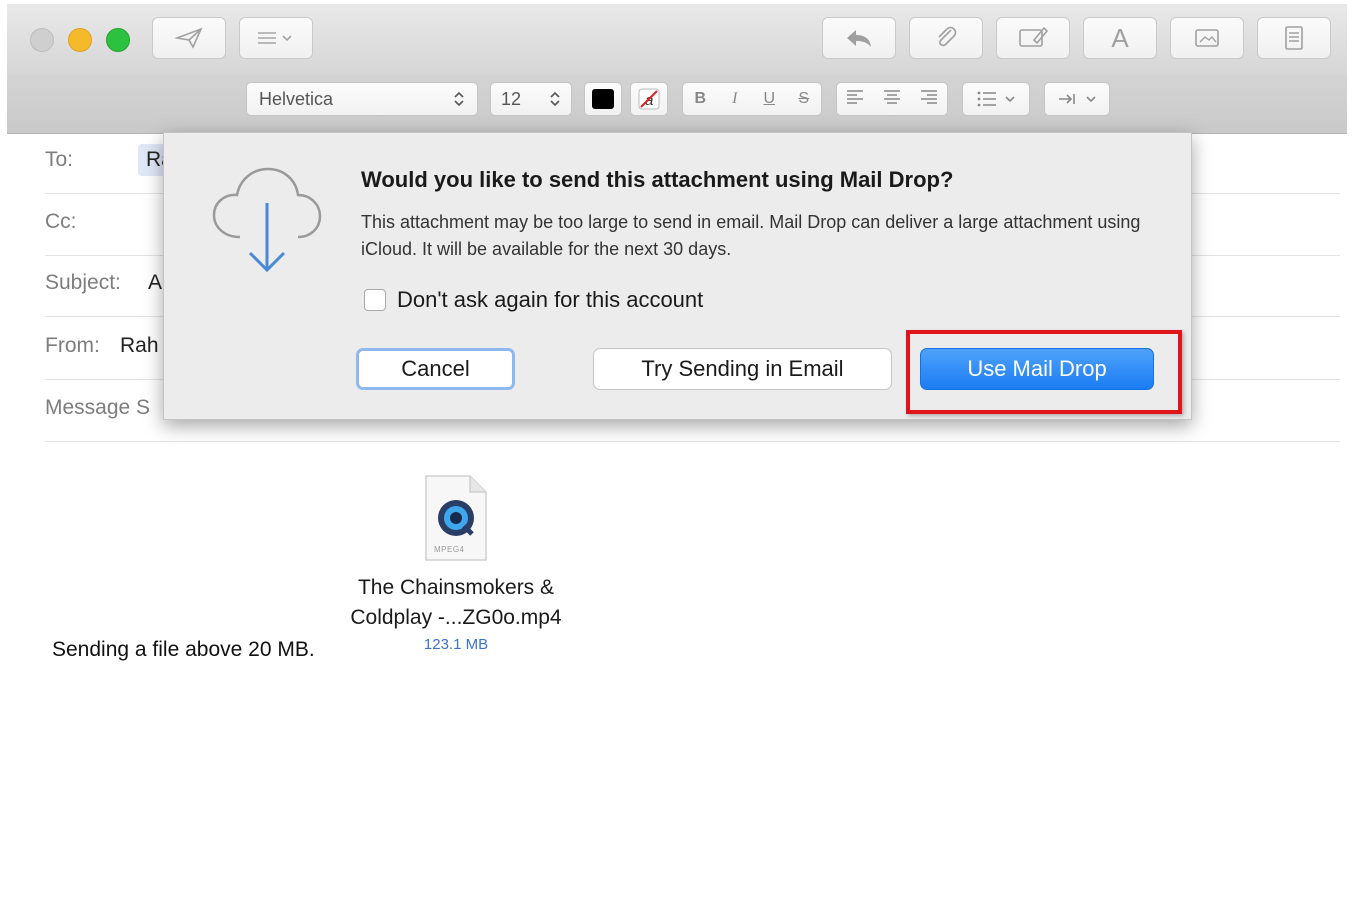 Image resolution: width=1352 pixels, height=921 pixels. I want to click on photo-icon, so click(1207, 38).